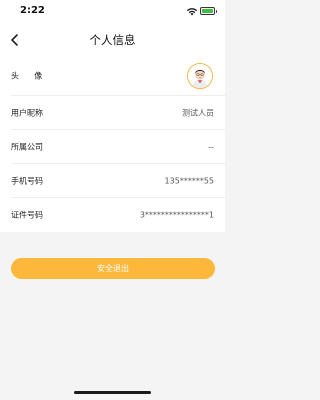 The image size is (320, 400). Describe the element at coordinates (112, 12) in the screenshot. I see `status-bar: 2:22` at that location.